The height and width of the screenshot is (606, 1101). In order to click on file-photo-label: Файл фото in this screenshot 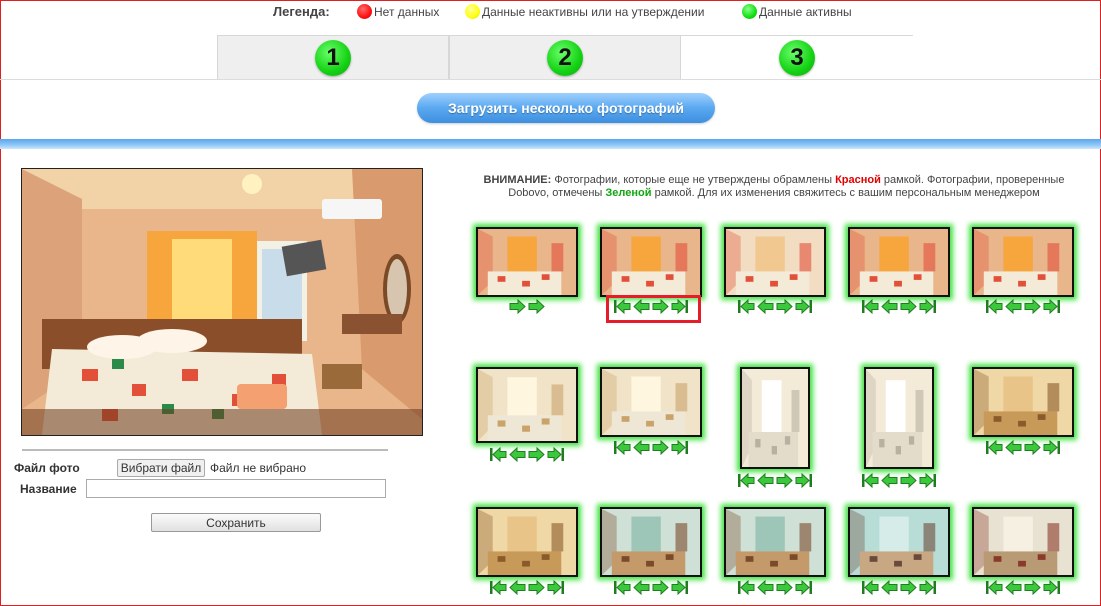, I will do `click(47, 468)`.